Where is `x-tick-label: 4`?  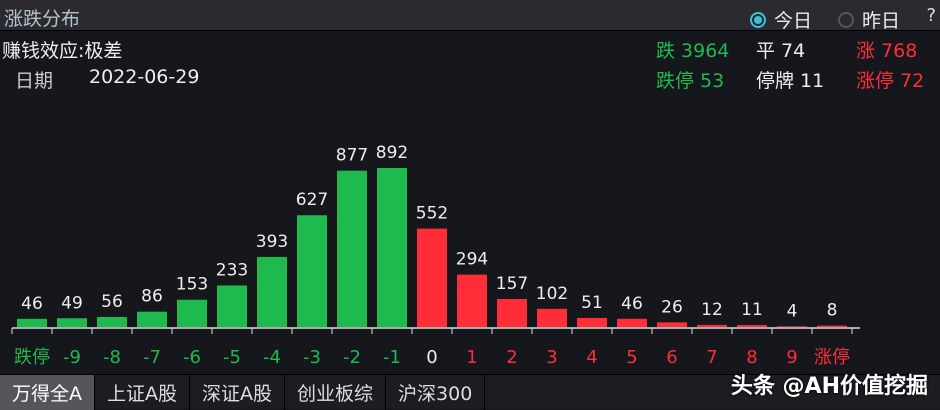 x-tick-label: 4 is located at coordinates (591, 357).